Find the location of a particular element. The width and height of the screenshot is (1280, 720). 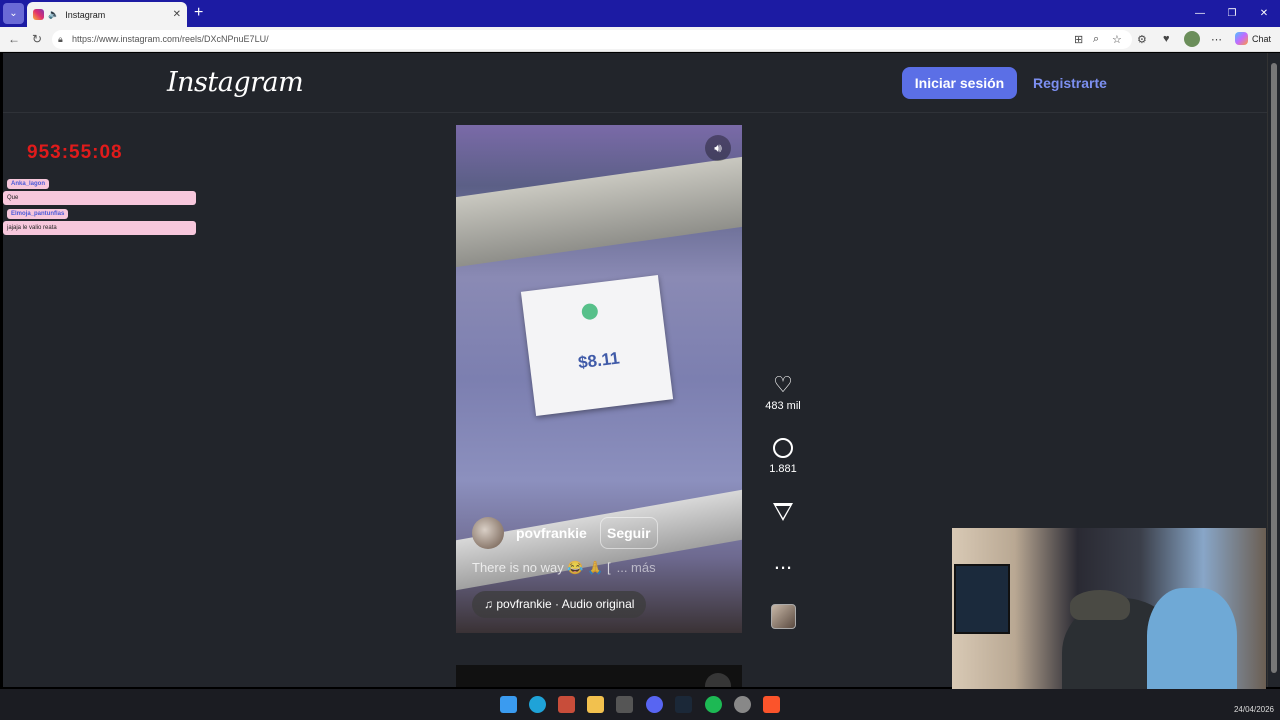

scrollbar-thumb is located at coordinates (1274, 368).